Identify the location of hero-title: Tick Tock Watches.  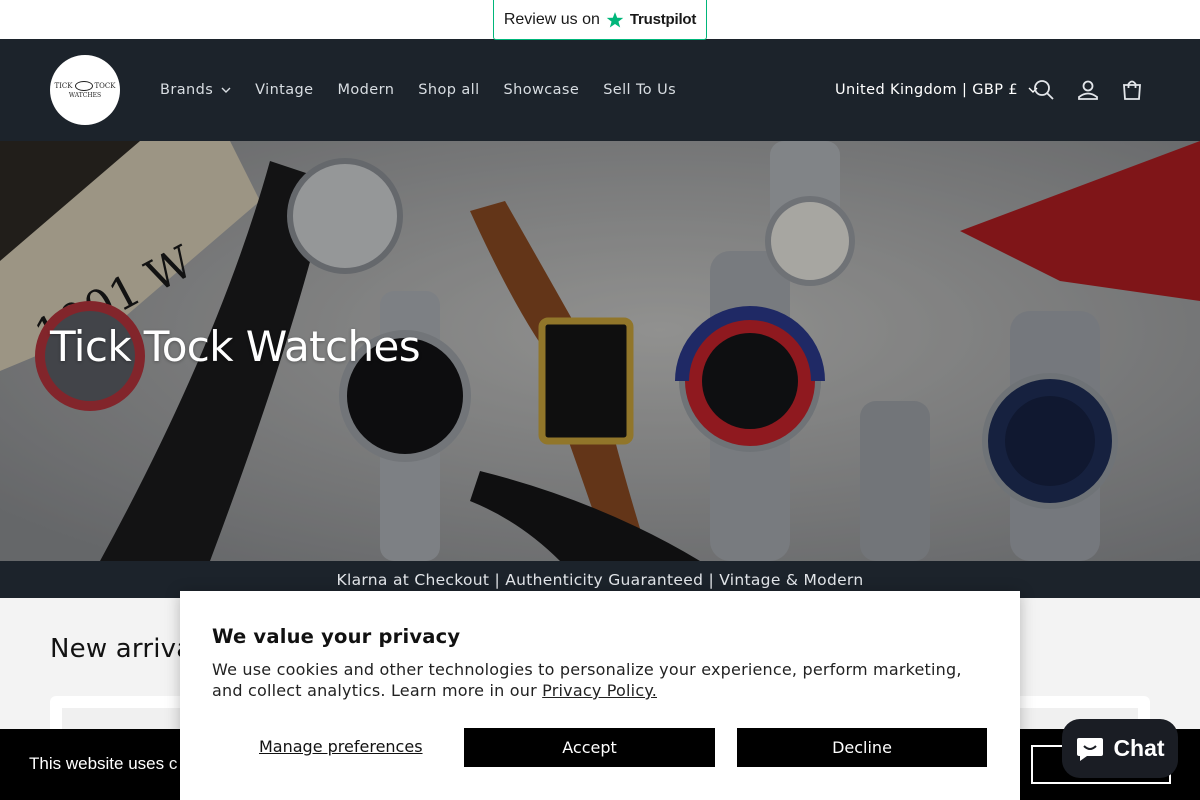
(235, 346).